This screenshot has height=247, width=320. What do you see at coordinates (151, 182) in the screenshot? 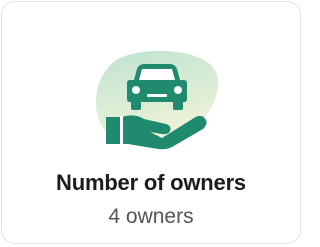
I see `card-title: Number of owners` at bounding box center [151, 182].